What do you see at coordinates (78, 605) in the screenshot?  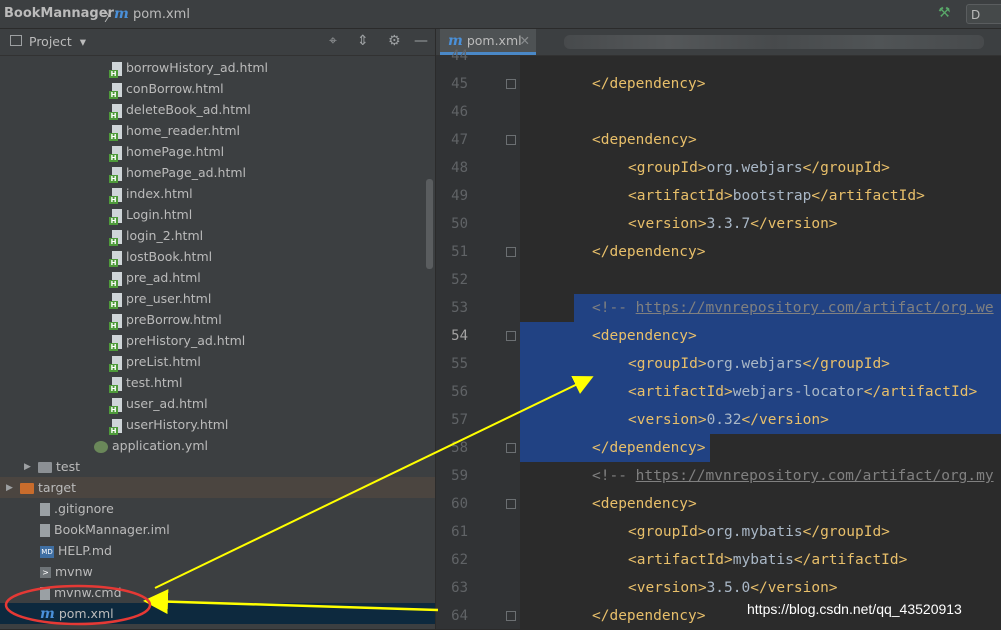 I see `annotation-circle` at bounding box center [78, 605].